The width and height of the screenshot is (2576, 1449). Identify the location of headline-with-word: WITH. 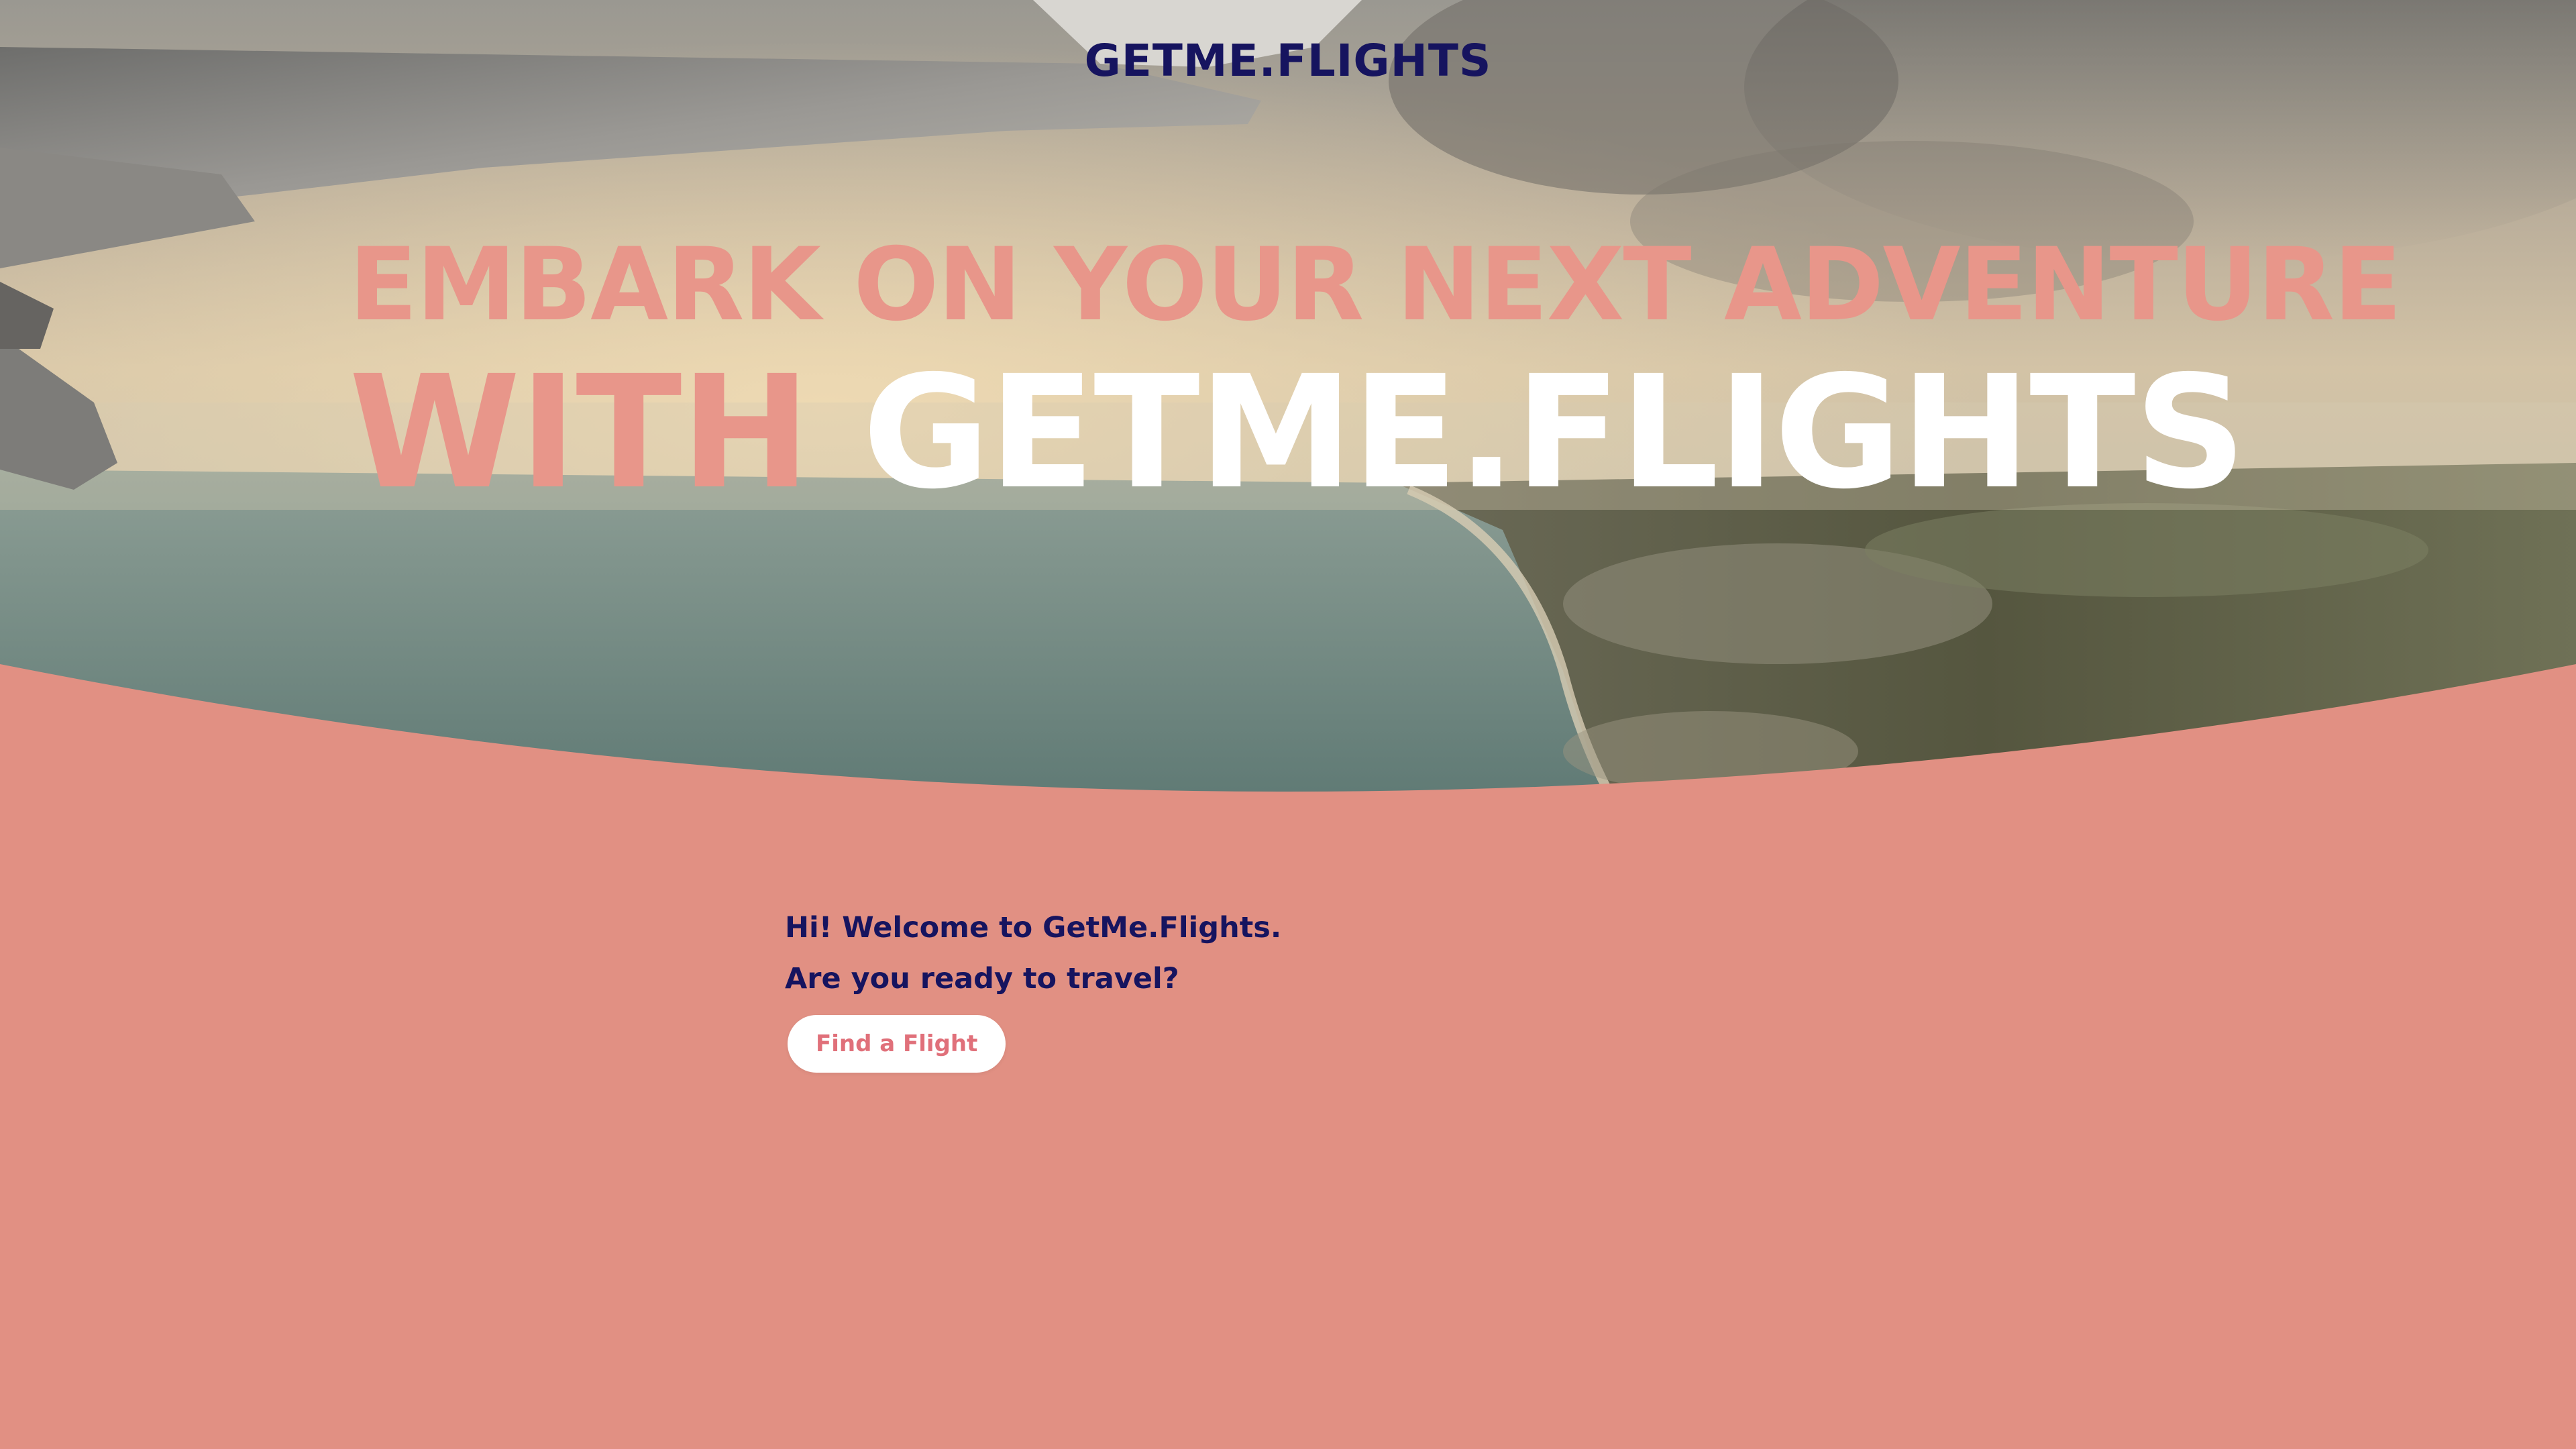
(580, 432).